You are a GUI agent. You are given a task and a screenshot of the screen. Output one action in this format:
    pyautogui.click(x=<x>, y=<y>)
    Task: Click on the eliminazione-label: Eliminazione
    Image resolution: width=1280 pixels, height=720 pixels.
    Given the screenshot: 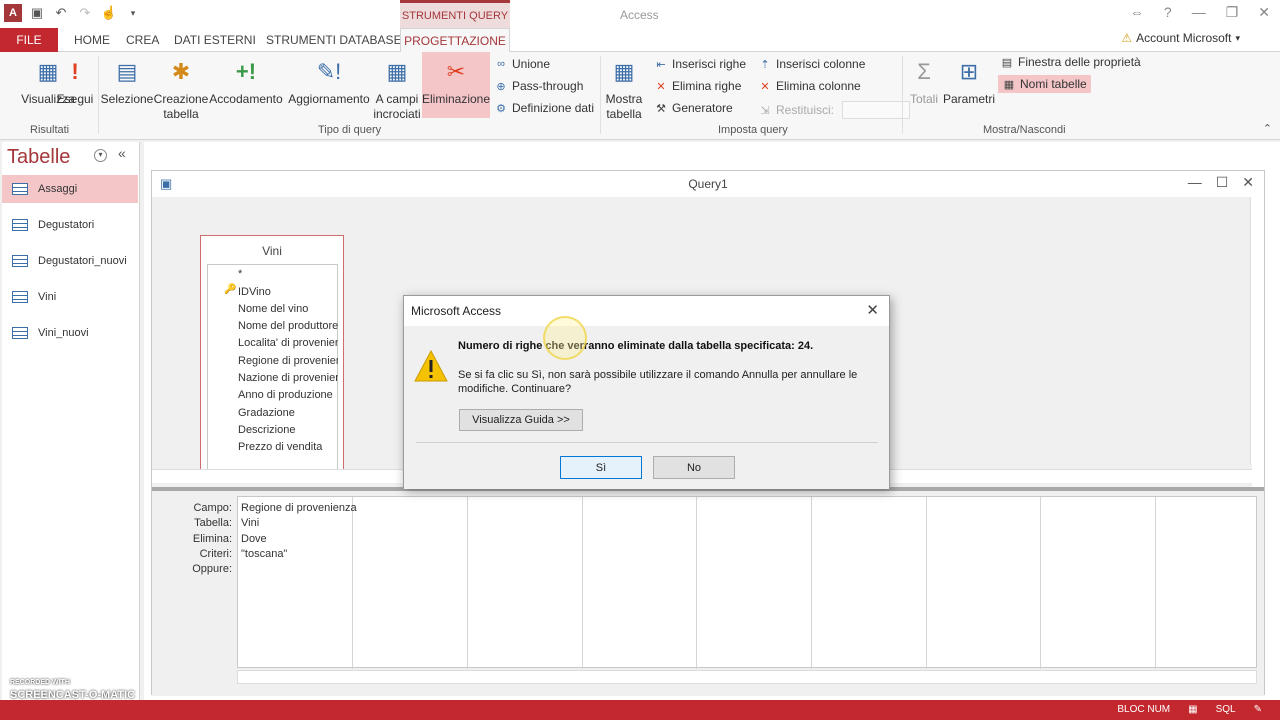 What is the action you would take?
    pyautogui.click(x=456, y=99)
    